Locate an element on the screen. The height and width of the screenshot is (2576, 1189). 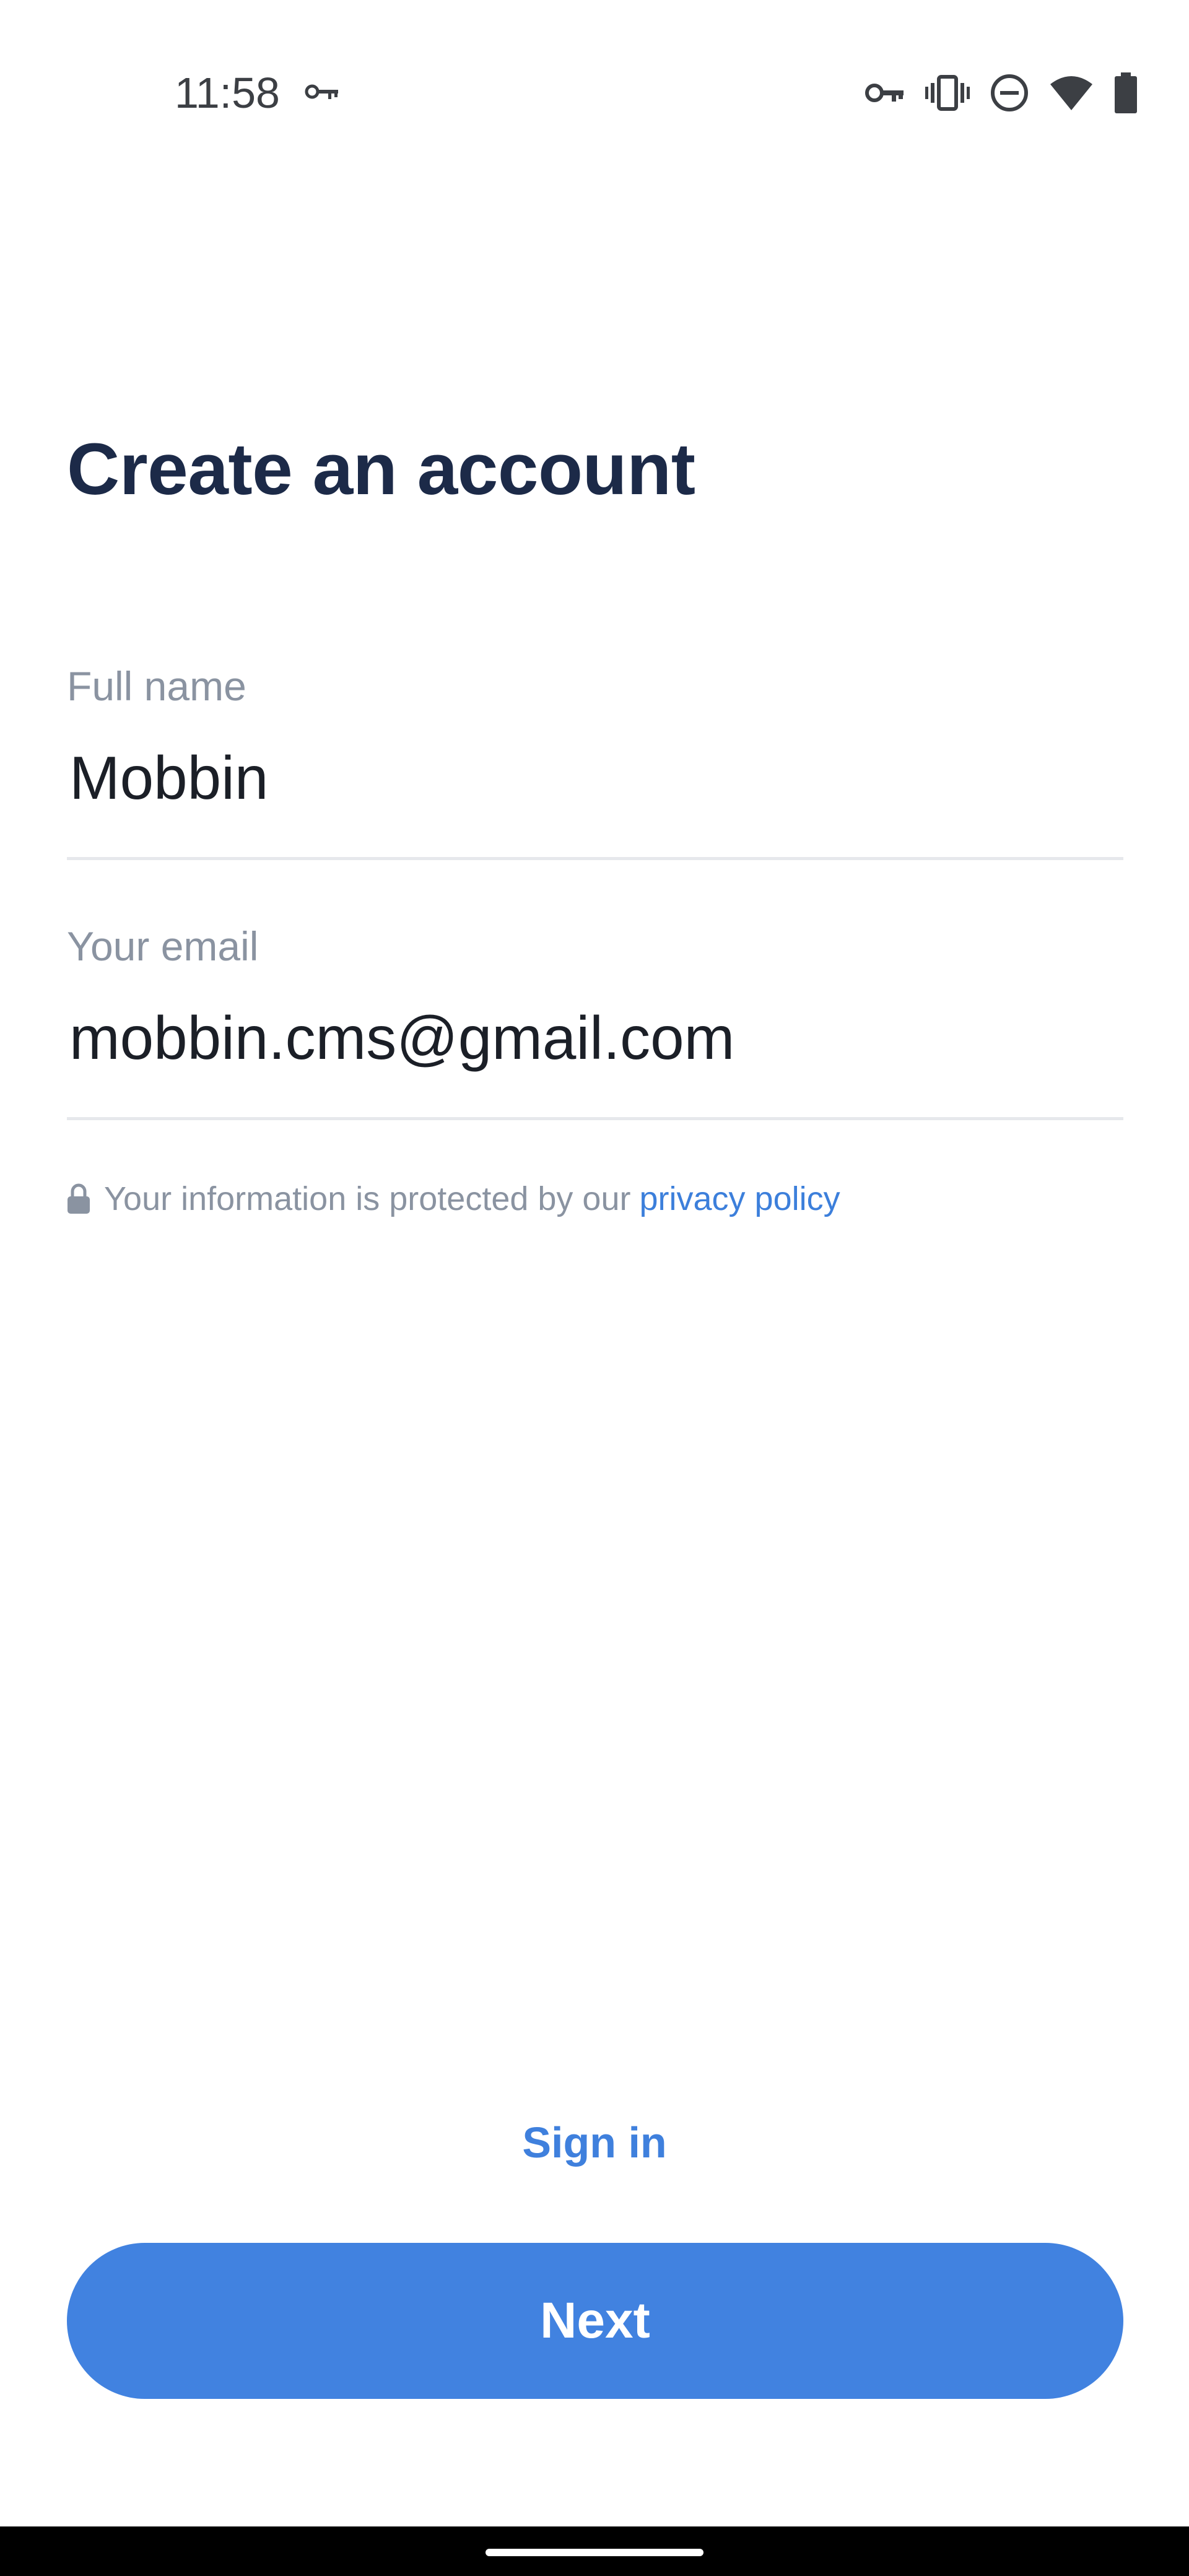
do-not-disturb-icon is located at coordinates (1009, 92).